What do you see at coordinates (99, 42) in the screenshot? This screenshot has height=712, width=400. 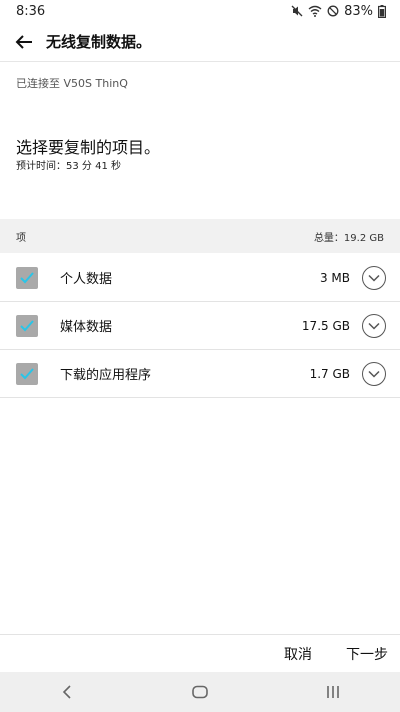 I see `page-title: 无线复制数据。` at bounding box center [99, 42].